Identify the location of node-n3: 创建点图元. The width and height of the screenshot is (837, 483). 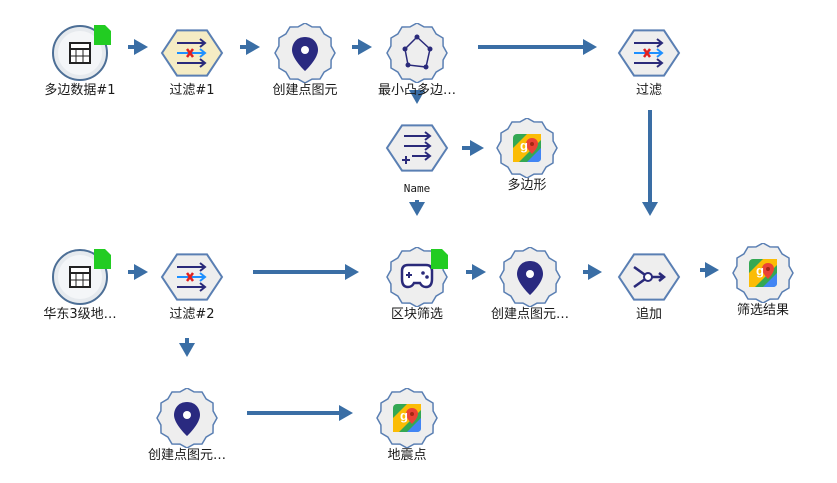
(305, 60).